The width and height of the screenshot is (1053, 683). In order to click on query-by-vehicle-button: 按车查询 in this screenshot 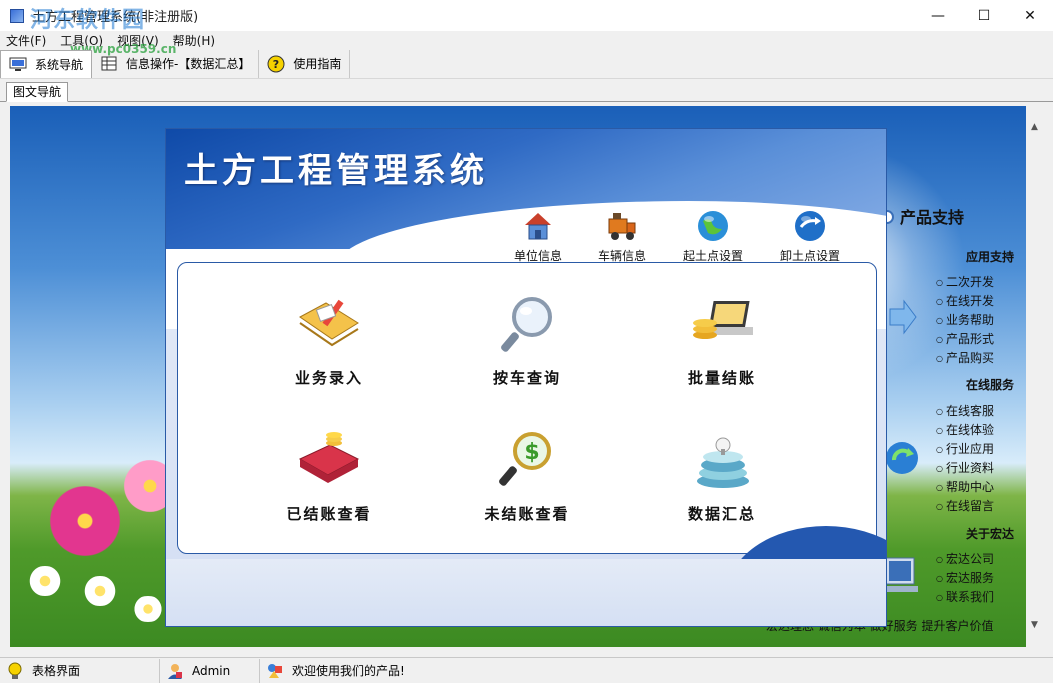, I will do `click(527, 340)`.